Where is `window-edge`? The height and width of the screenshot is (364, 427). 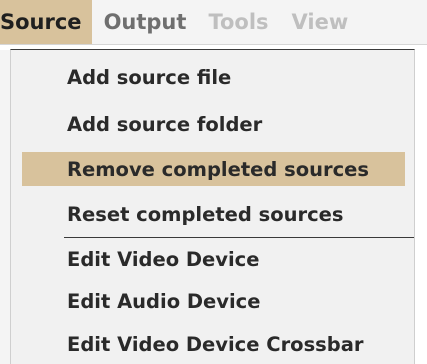 window-edge is located at coordinates (5, 207).